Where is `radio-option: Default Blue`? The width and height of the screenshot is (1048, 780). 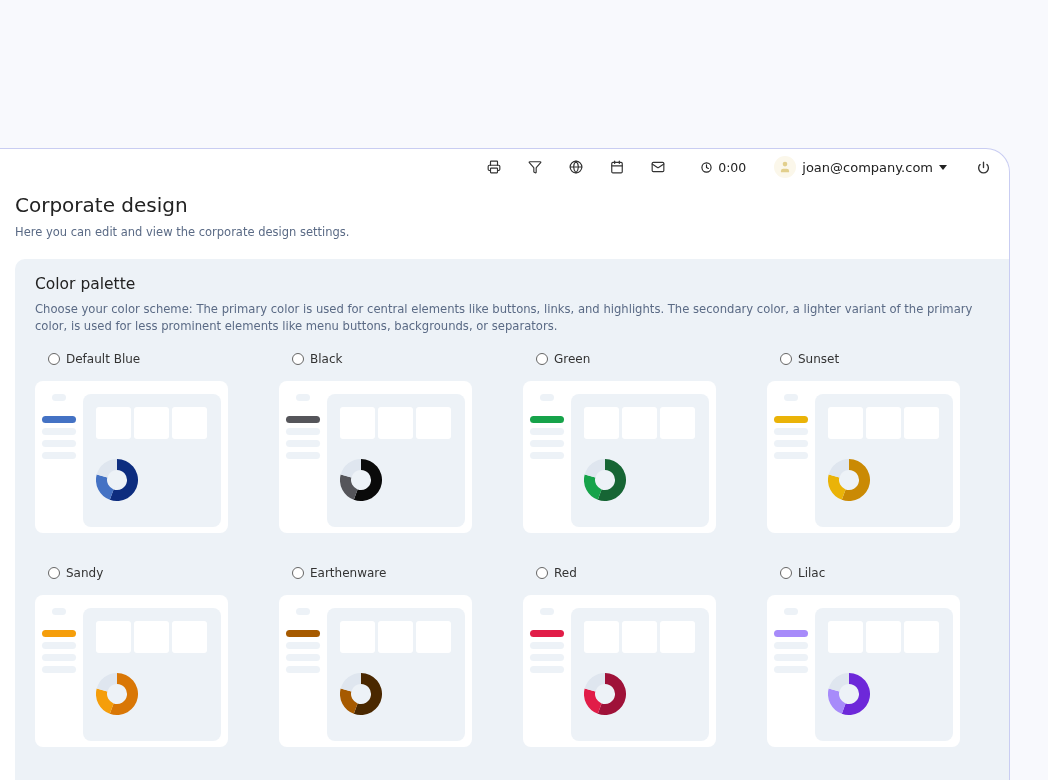
radio-option: Default Blue is located at coordinates (138, 359).